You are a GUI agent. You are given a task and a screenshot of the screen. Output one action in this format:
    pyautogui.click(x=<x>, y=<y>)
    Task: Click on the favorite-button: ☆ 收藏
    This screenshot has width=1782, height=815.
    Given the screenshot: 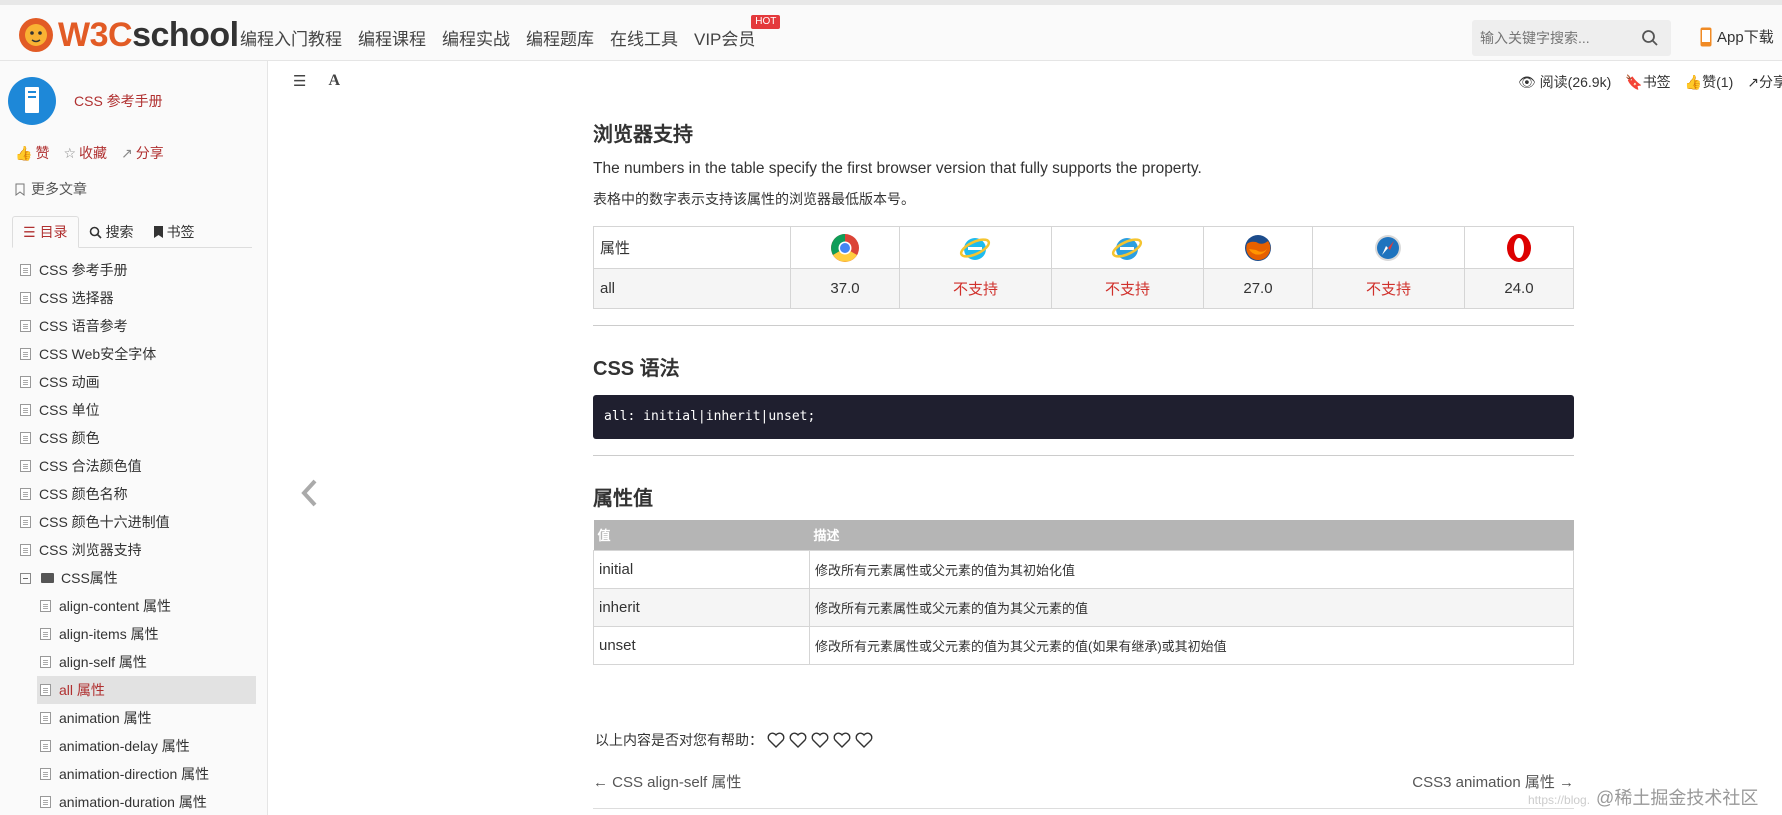 What is the action you would take?
    pyautogui.click(x=85, y=153)
    